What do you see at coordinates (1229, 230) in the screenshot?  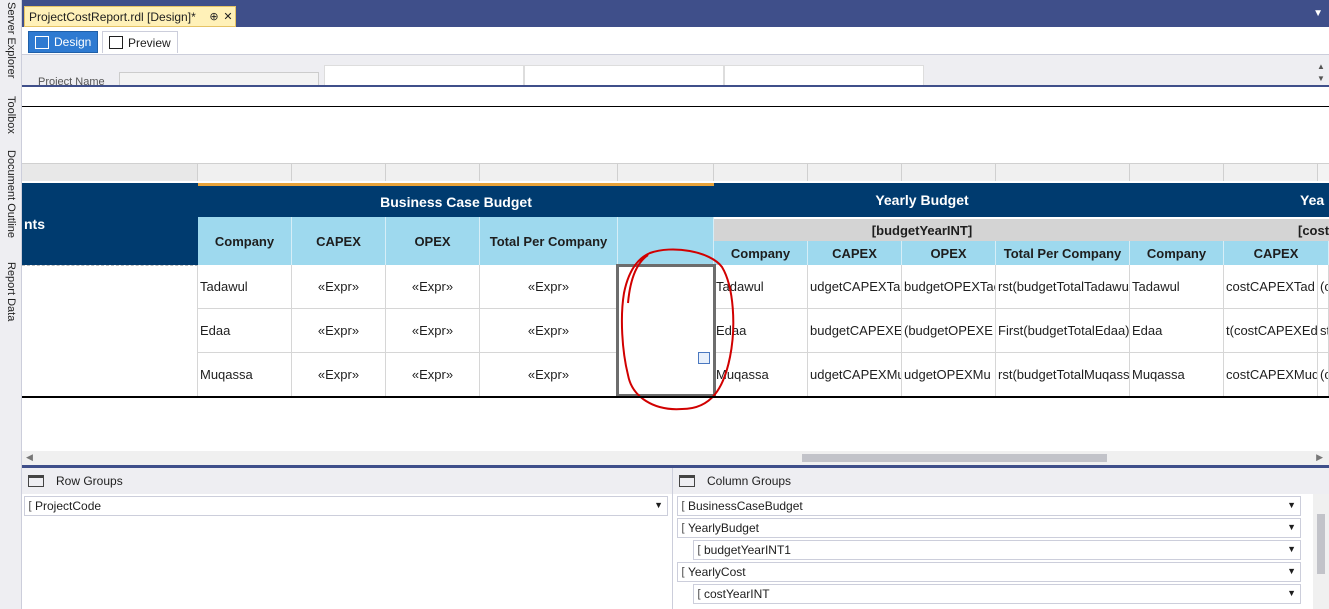 I see `cost-year-group-header: [cost` at bounding box center [1229, 230].